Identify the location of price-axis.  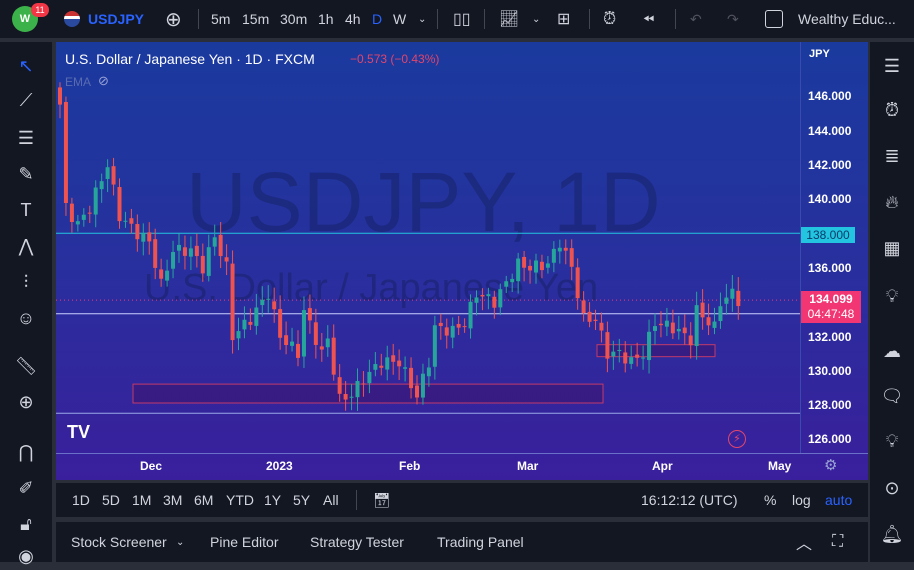
(834, 247).